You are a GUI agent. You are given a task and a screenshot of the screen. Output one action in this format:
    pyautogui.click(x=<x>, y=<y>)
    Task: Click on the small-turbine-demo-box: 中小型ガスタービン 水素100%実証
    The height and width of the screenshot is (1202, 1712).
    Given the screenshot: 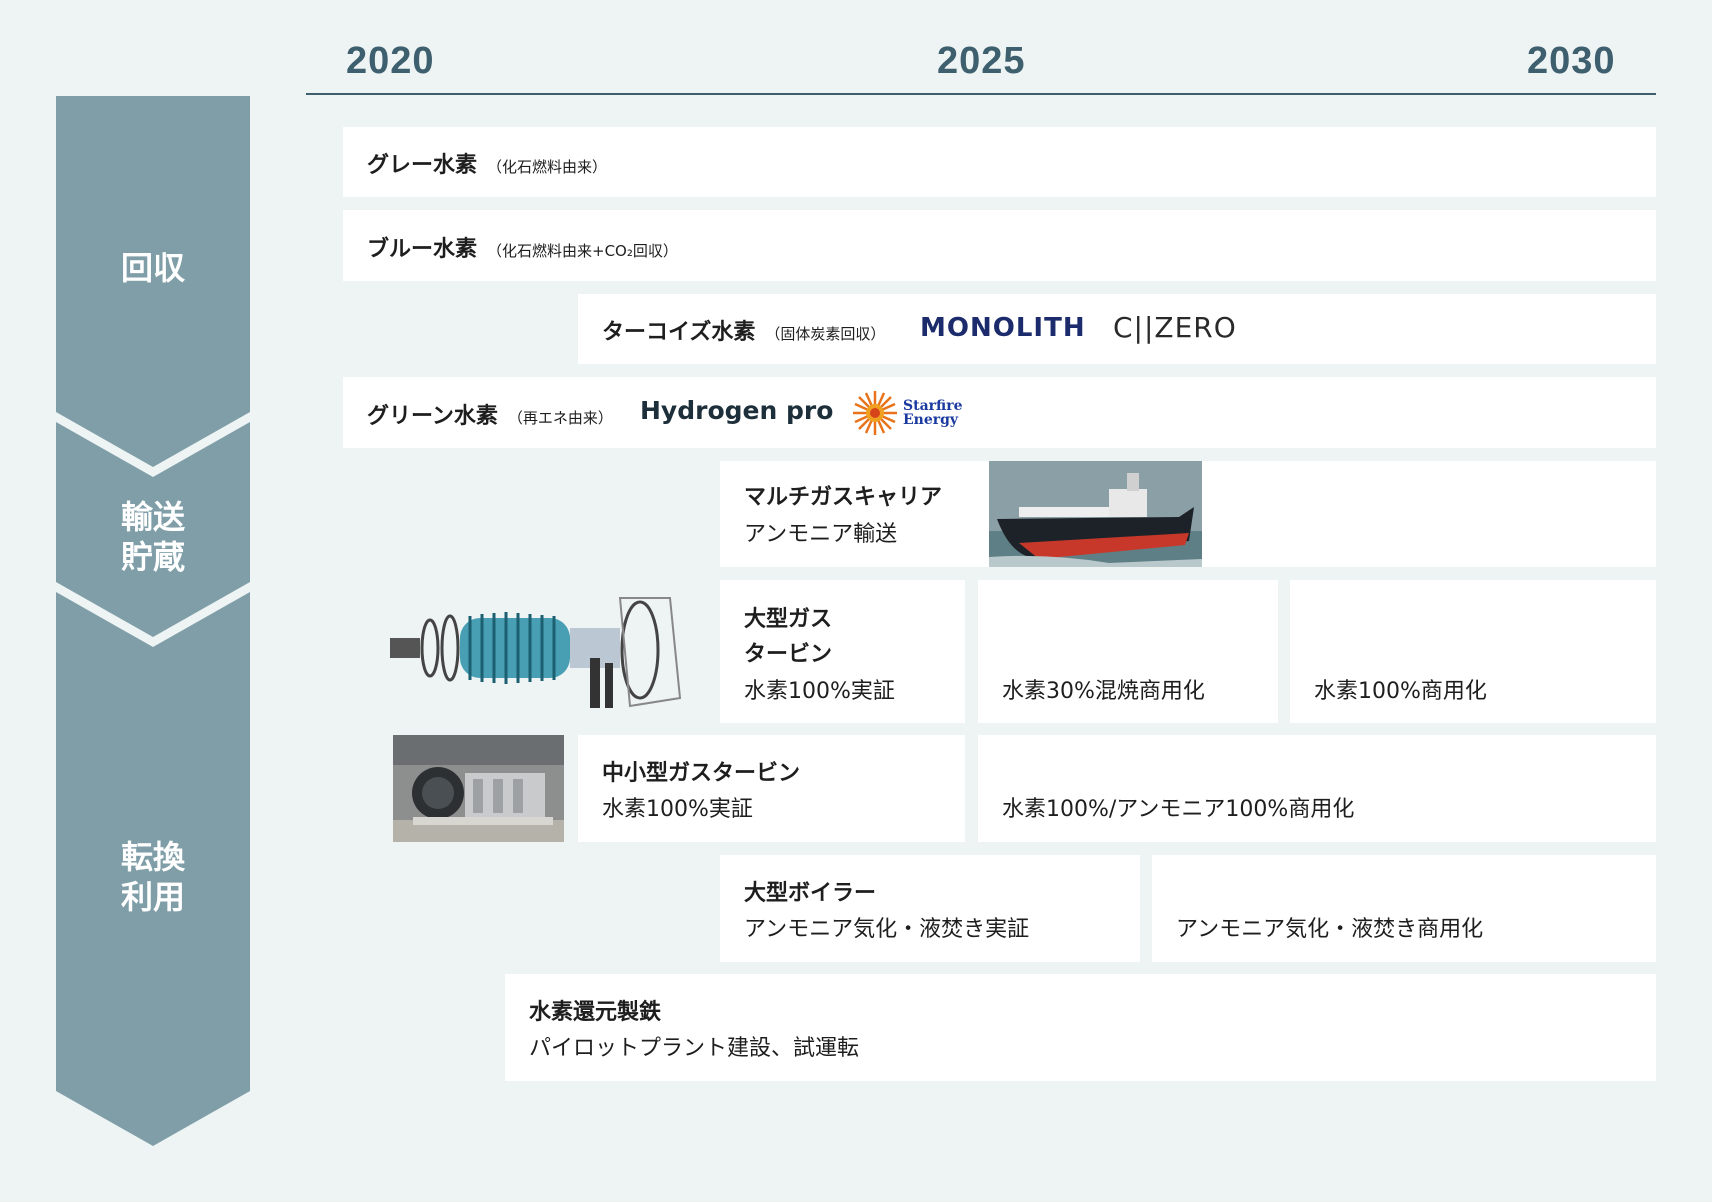 What is the action you would take?
    pyautogui.click(x=771, y=788)
    